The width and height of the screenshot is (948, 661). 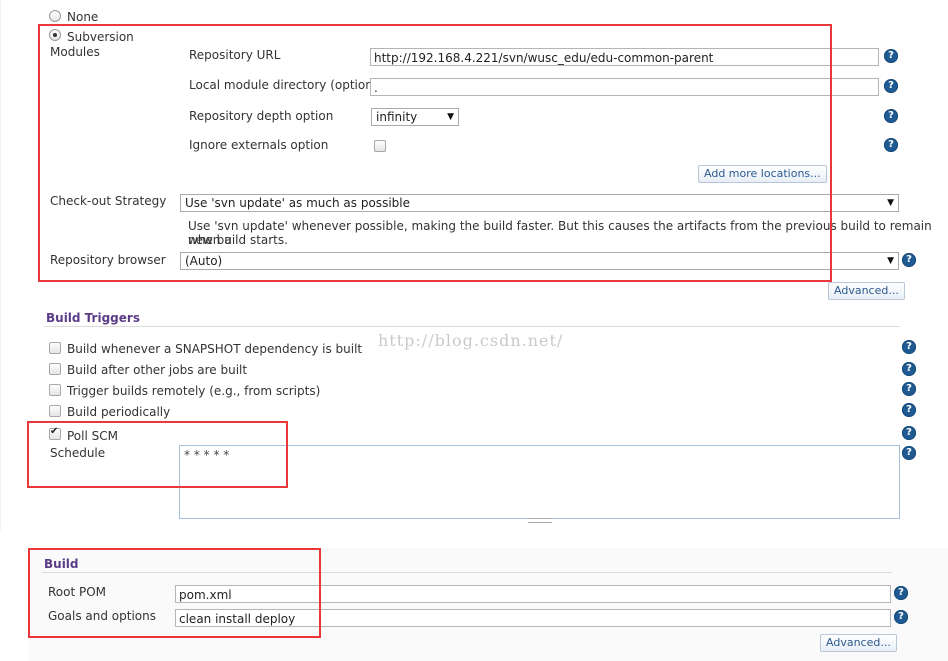 What do you see at coordinates (55, 16) in the screenshot?
I see `scm-none-radio` at bounding box center [55, 16].